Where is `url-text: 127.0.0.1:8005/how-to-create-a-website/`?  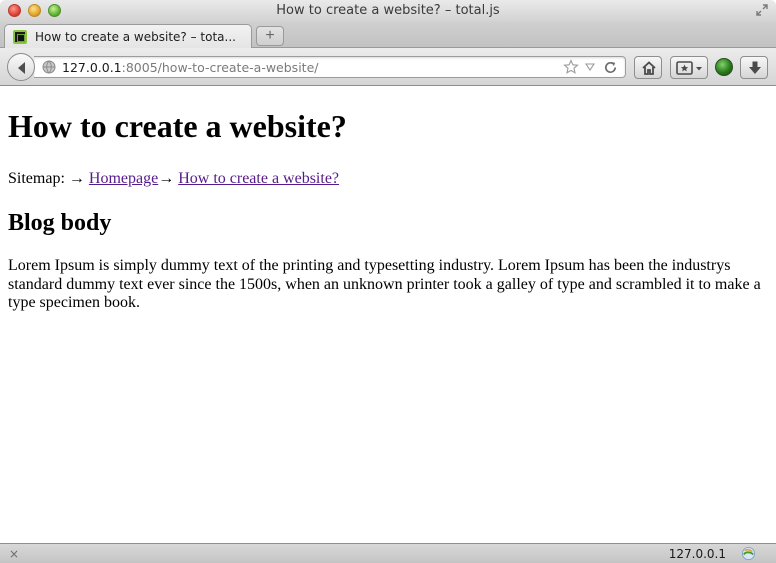
url-text: 127.0.0.1:8005/how-to-create-a-website/ is located at coordinates (190, 67).